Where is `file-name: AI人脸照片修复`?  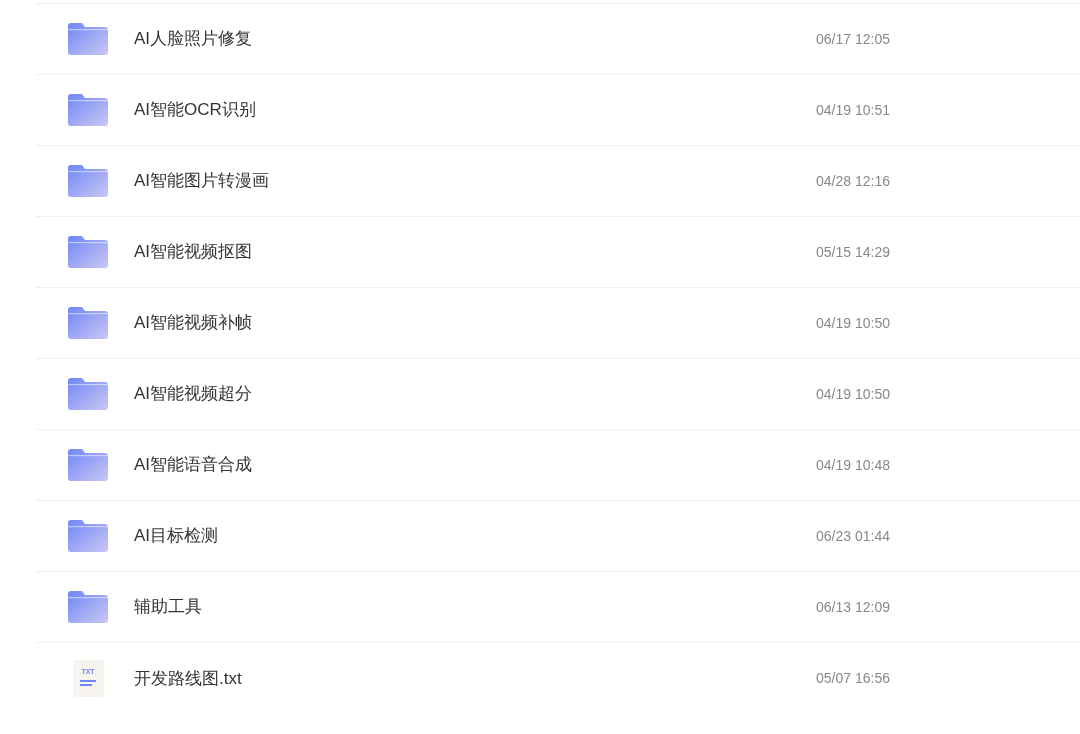 file-name: AI人脸照片修复 is located at coordinates (454, 39).